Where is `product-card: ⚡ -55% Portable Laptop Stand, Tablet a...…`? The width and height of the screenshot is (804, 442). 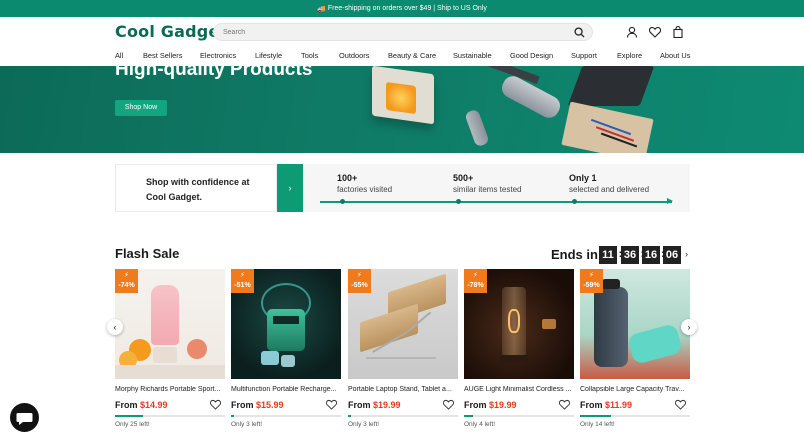
product-card: ⚡ -55% Portable Laptop Stand, Tablet a...… is located at coordinates (403, 351).